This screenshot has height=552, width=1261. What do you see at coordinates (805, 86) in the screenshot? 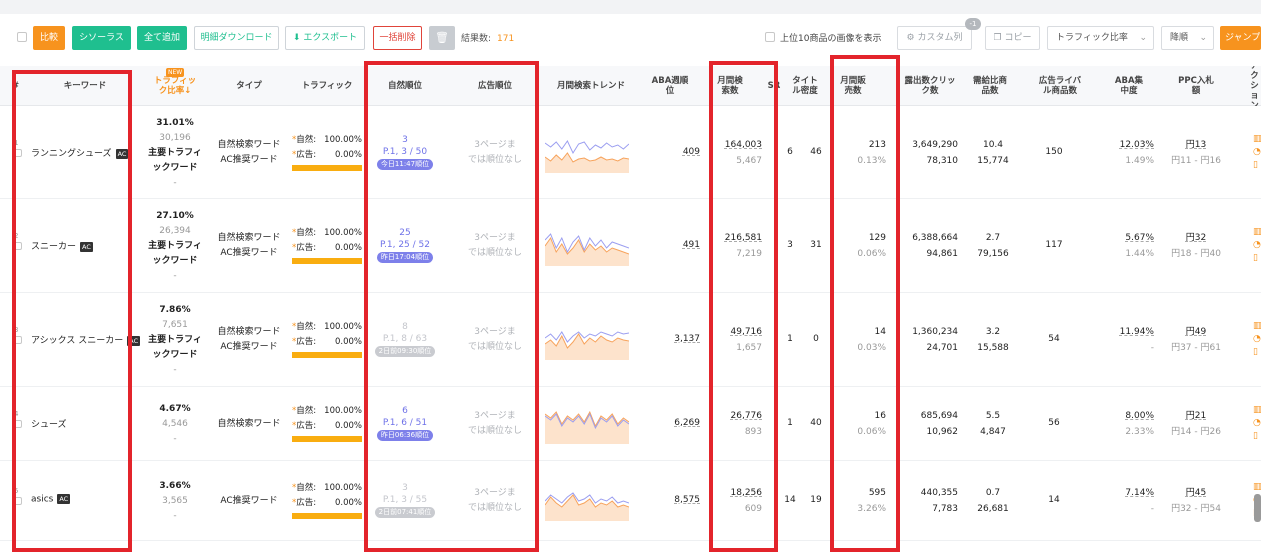
I see `col-title-density: タイトル密度` at bounding box center [805, 86].